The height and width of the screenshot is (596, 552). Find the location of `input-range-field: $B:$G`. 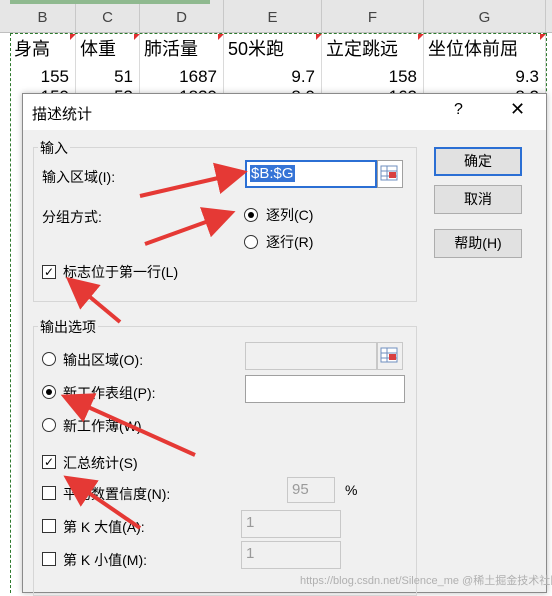

input-range-field: $B:$G is located at coordinates (311, 174).